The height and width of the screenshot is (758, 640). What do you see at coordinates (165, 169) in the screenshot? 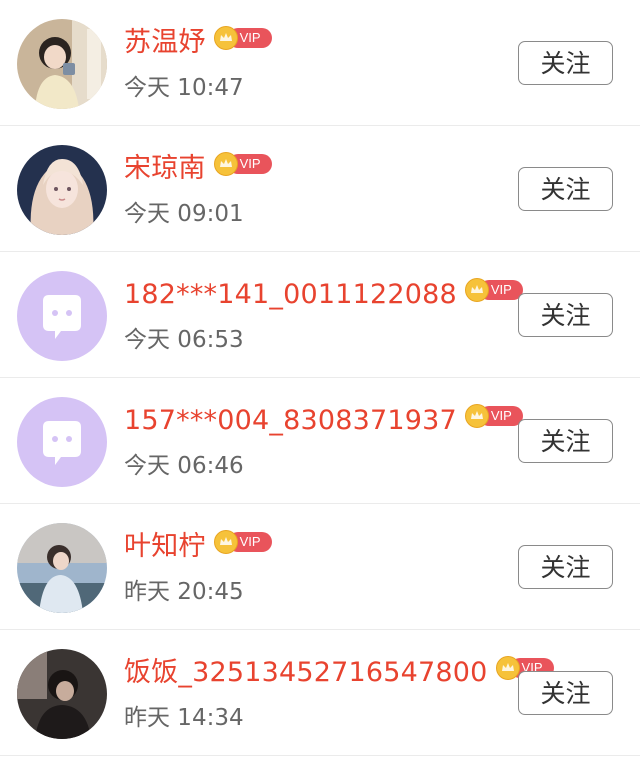
I see `user-name: 宋琼南` at bounding box center [165, 169].